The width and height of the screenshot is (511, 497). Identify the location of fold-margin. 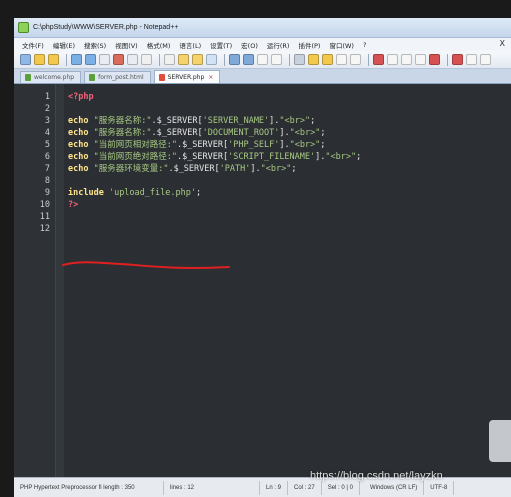
(60, 280).